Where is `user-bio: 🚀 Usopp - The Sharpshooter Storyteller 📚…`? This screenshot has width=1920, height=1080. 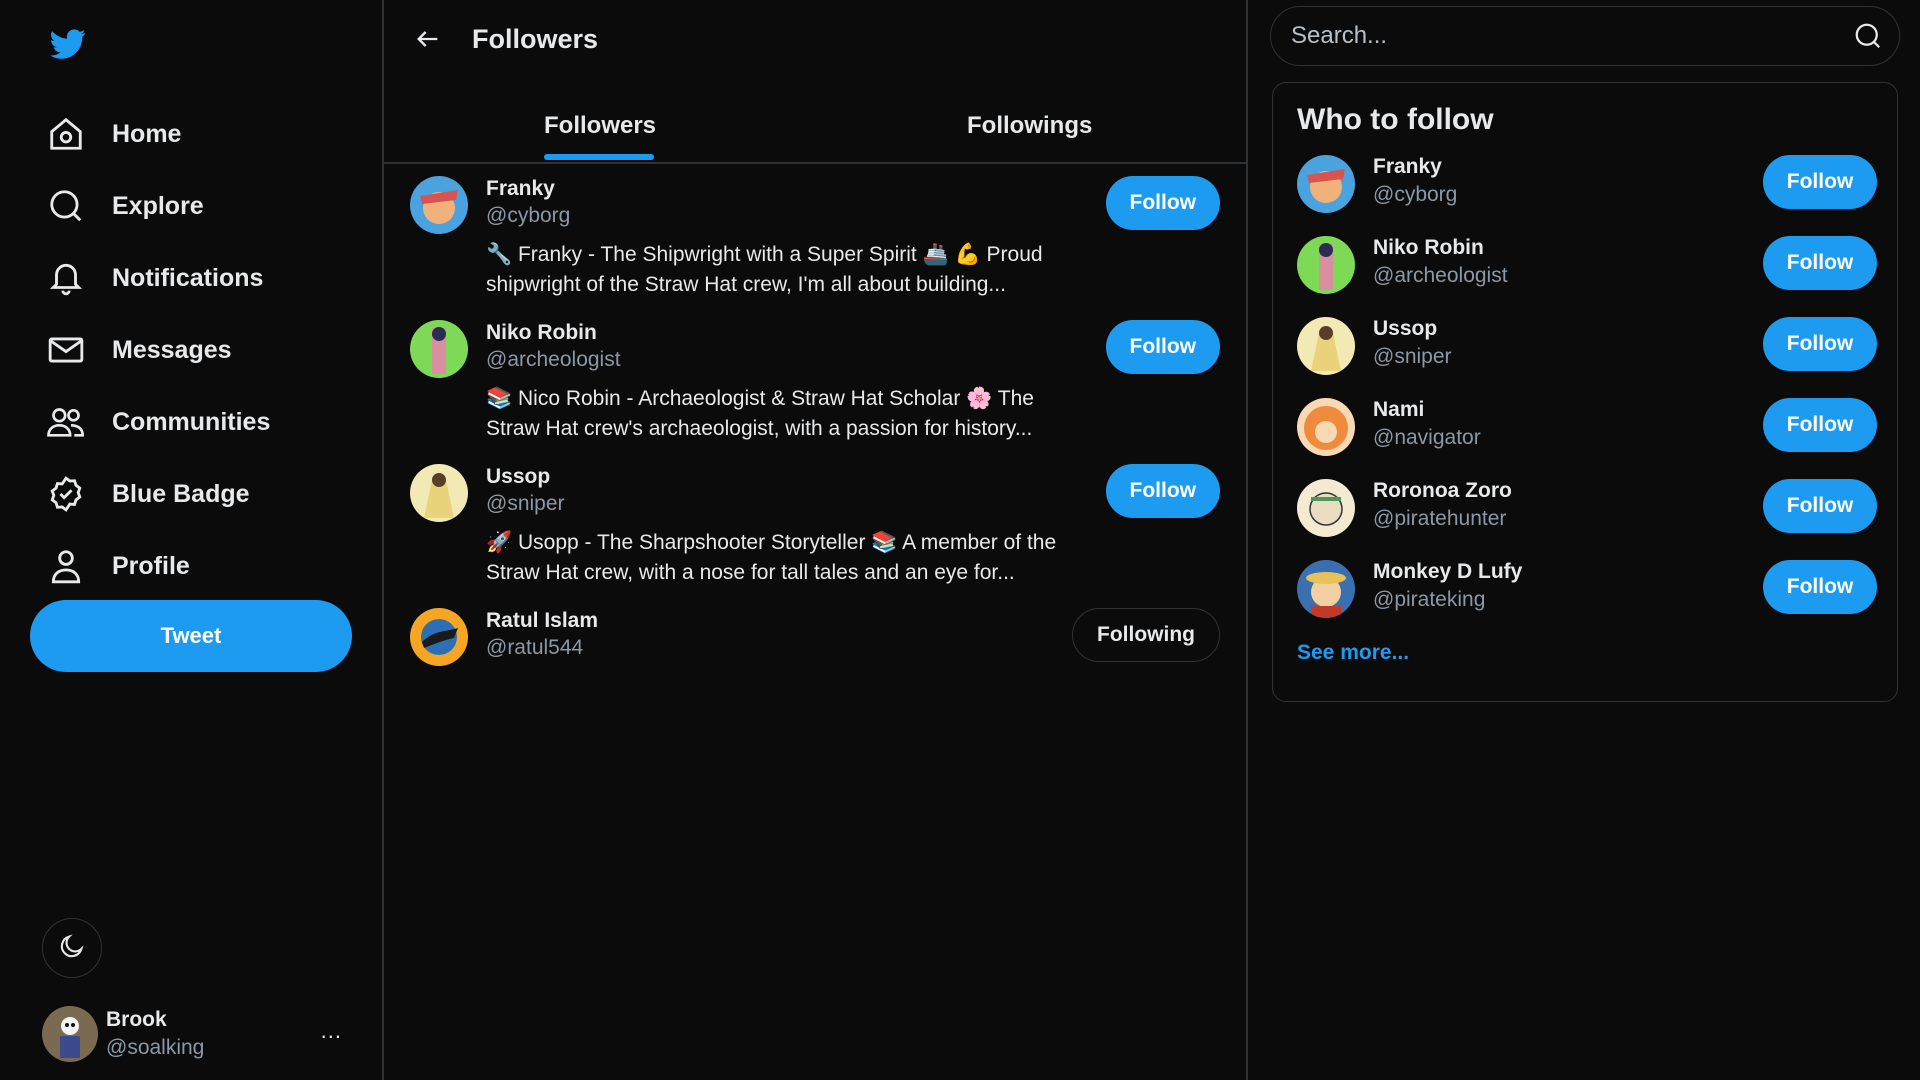
user-bio: 🚀 Usopp - The Sharpshooter Storyteller 📚… is located at coordinates (771, 557).